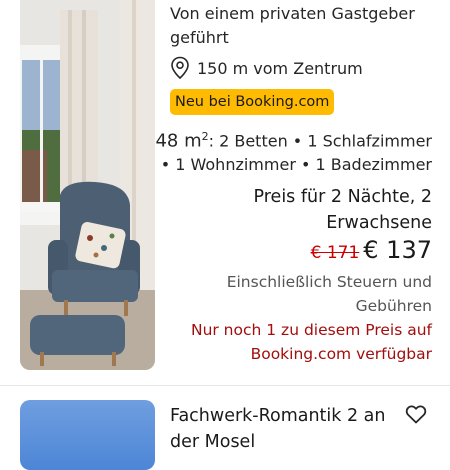 The height and width of the screenshot is (470, 450). Describe the element at coordinates (180, 68) in the screenshot. I see `map-pin-icon` at that location.